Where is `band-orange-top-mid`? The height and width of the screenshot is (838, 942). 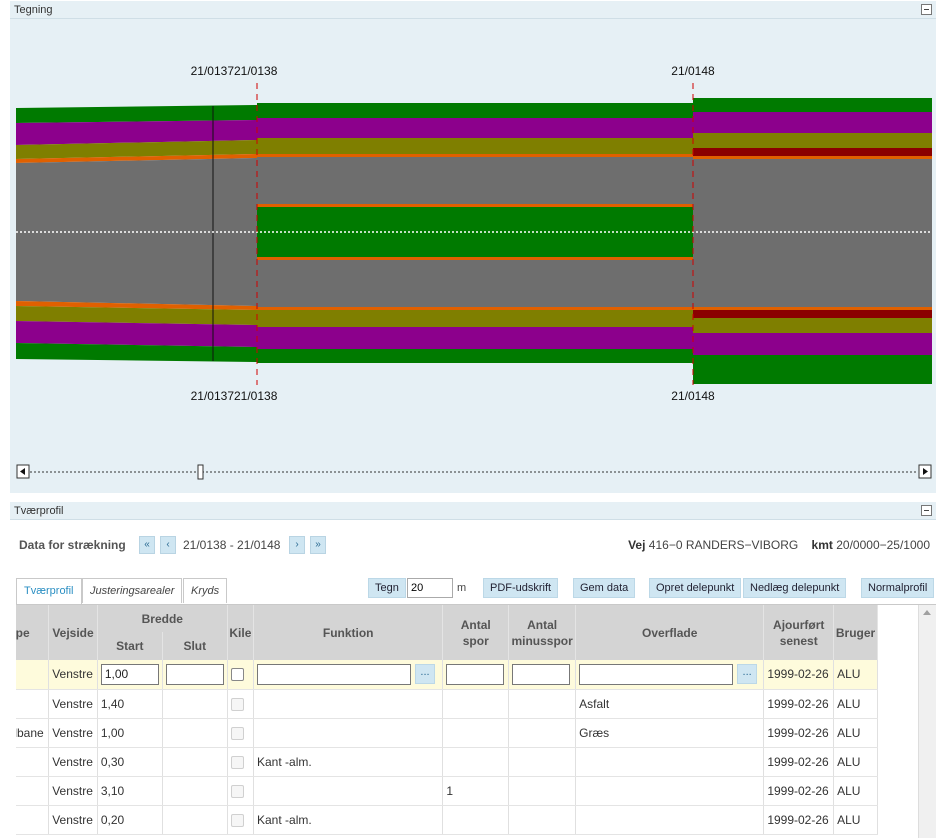 band-orange-top-mid is located at coordinates (475, 155).